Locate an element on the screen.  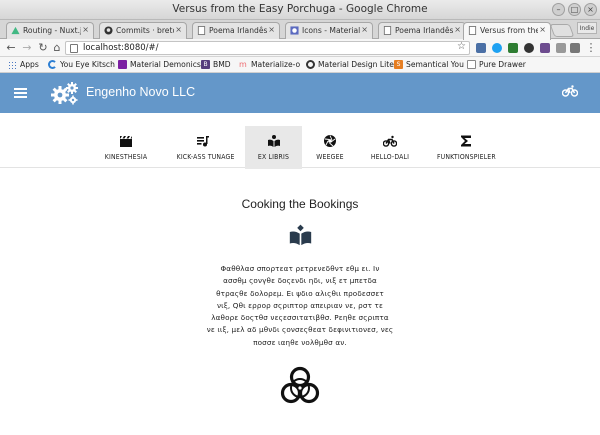
materialize-icon: m is located at coordinates (243, 64).